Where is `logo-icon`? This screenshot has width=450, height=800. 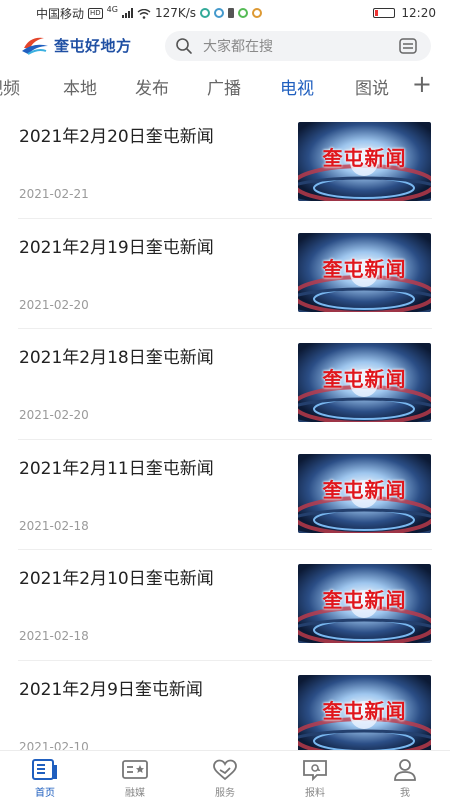
logo-icon is located at coordinates (35, 45).